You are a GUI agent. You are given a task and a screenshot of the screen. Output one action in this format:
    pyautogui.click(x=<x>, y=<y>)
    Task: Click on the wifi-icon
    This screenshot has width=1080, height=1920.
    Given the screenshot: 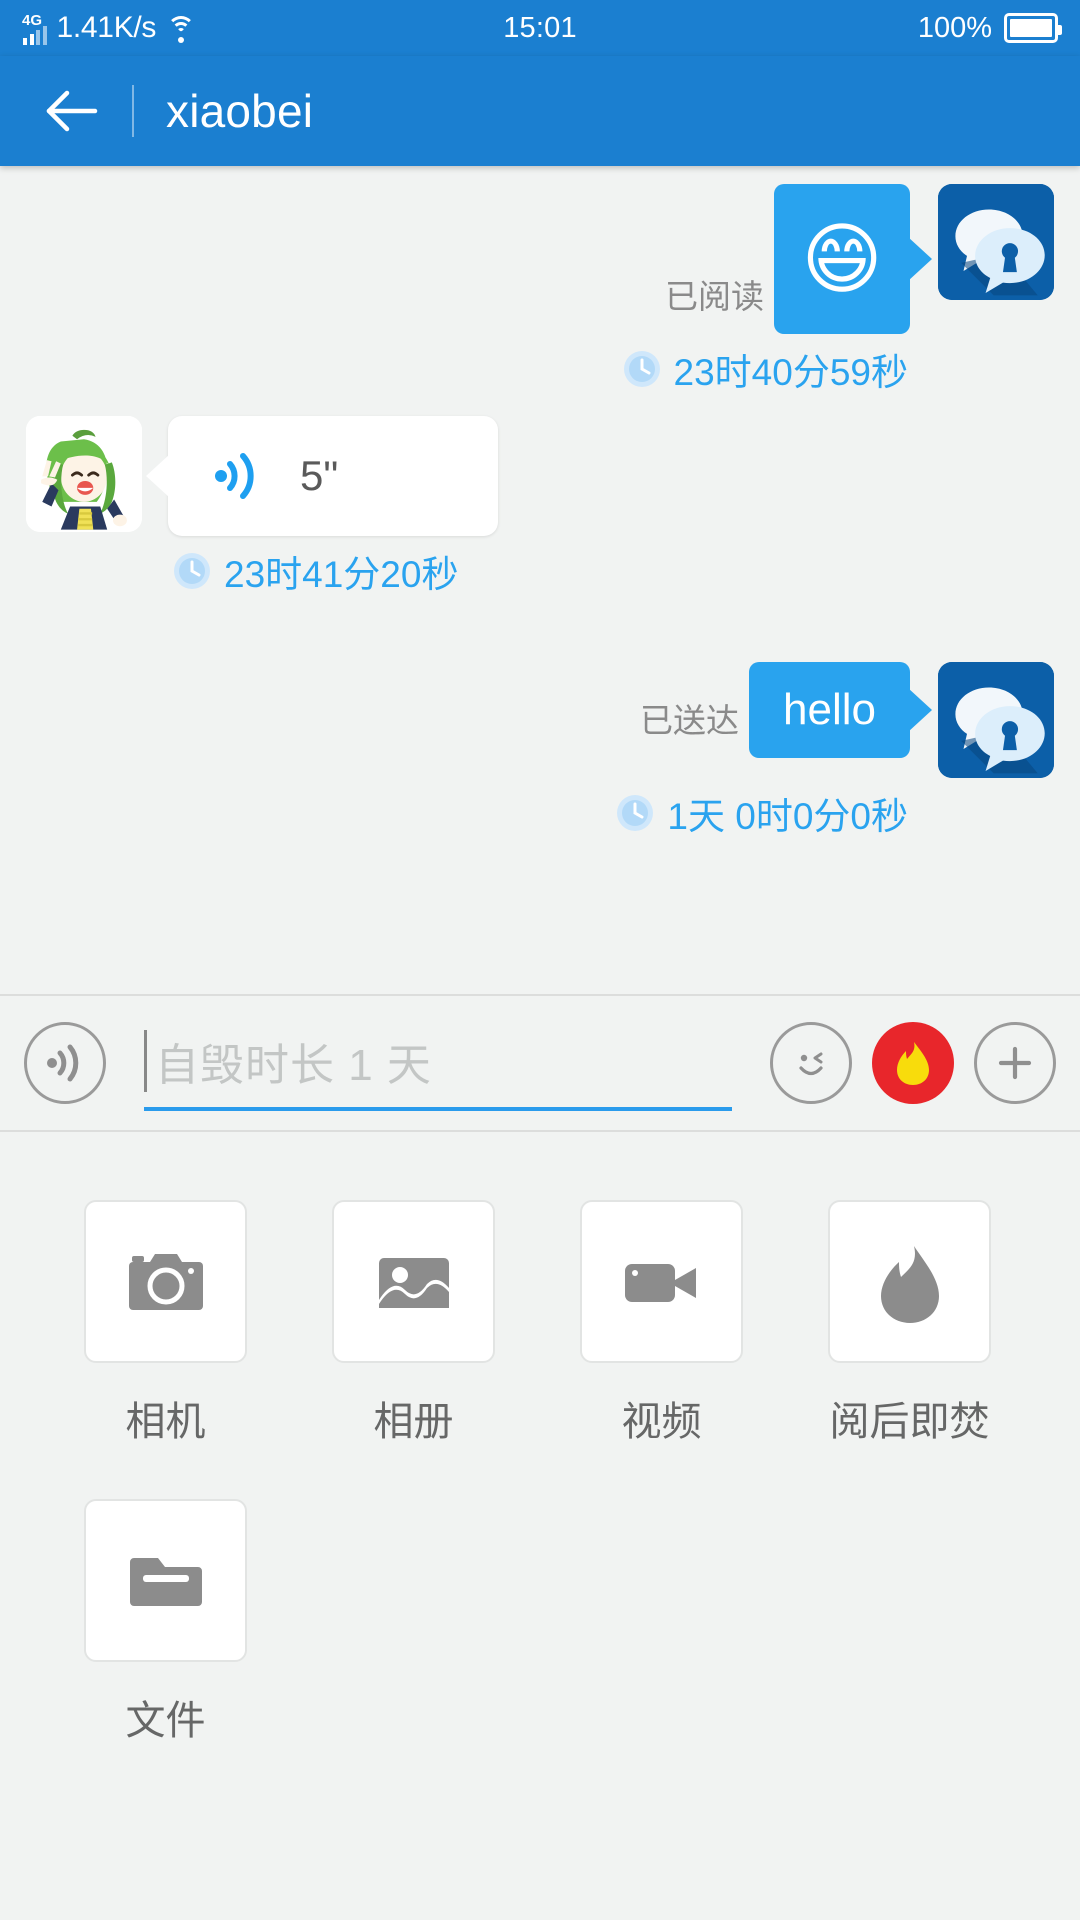 What is the action you would take?
    pyautogui.click(x=181, y=29)
    